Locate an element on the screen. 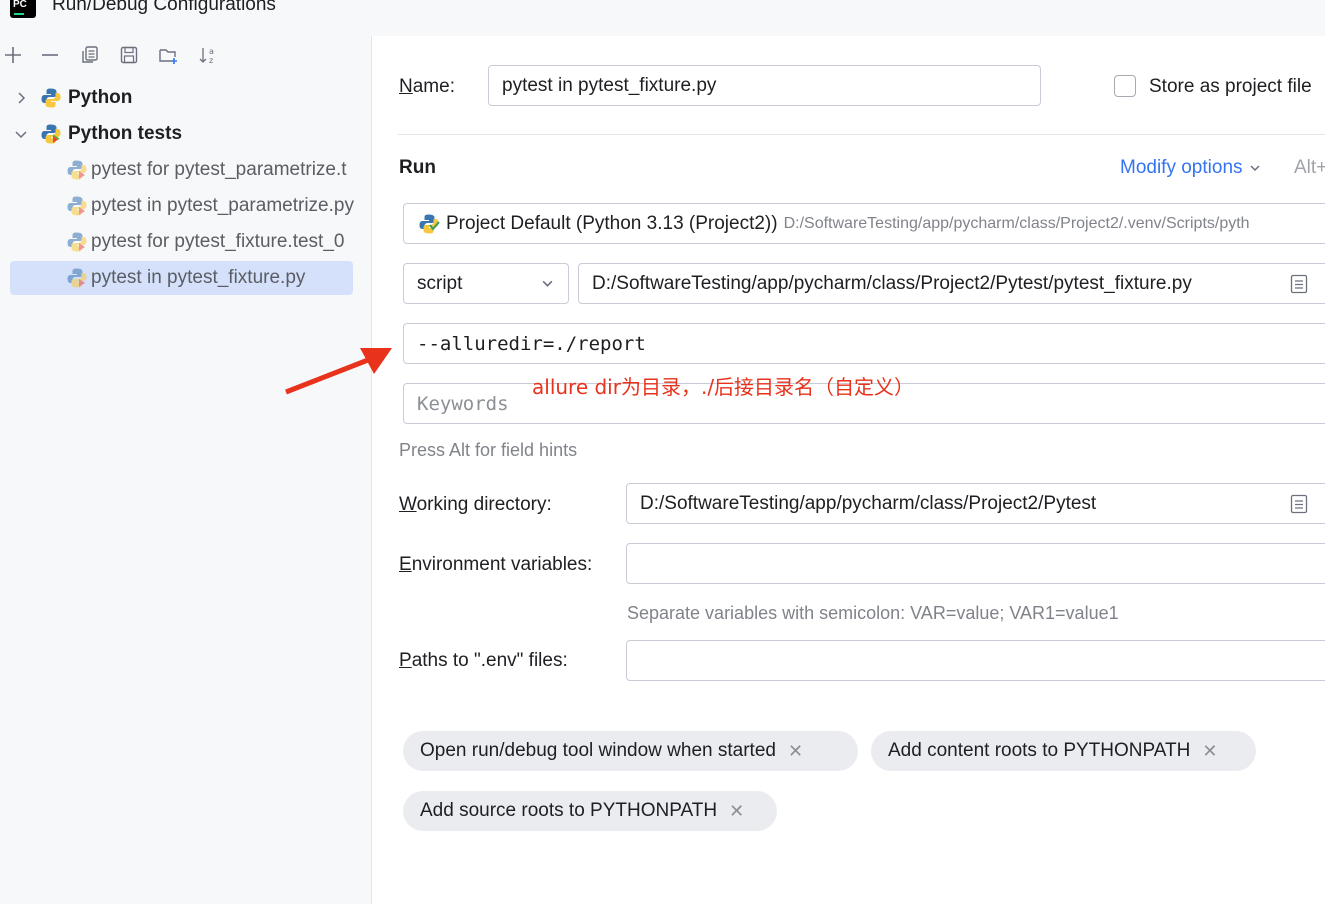 This screenshot has width=1325, height=904. alt-shortcut-hint: Alt+ is located at coordinates (1309, 167).